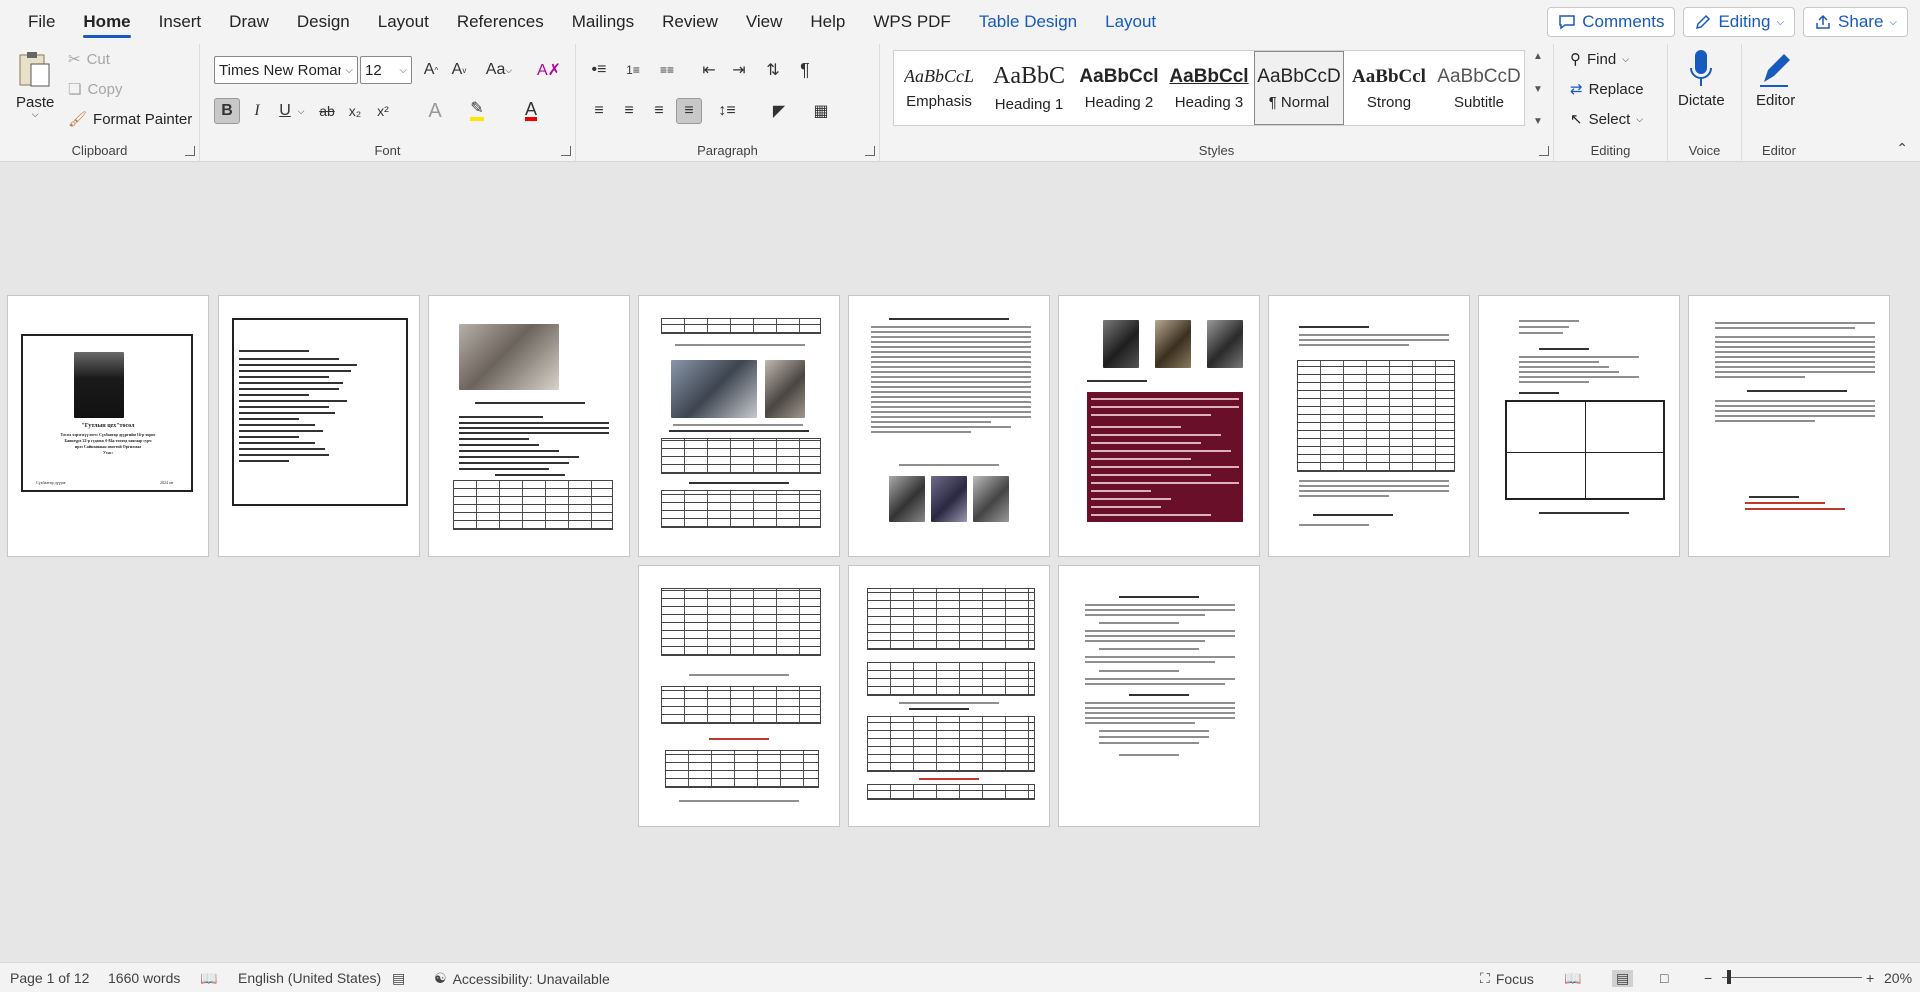  Describe the element at coordinates (1507, 978) in the screenshot. I see `focus-button: ⛶ Focus` at that location.